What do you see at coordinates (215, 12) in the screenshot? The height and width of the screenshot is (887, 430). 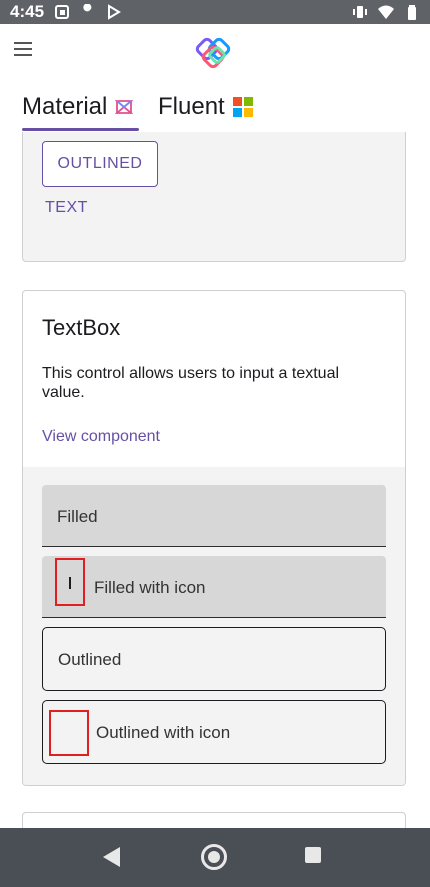 I see `status-bar: 4:45` at bounding box center [215, 12].